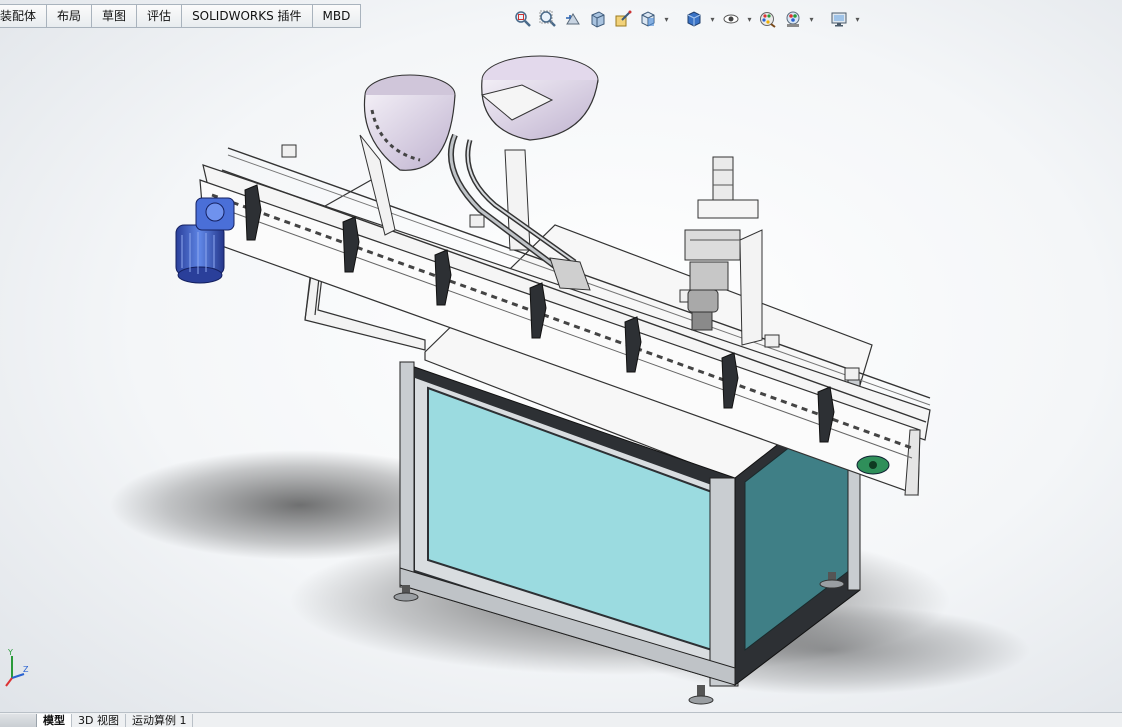  I want to click on tab-mbd: MBD, so click(337, 16).